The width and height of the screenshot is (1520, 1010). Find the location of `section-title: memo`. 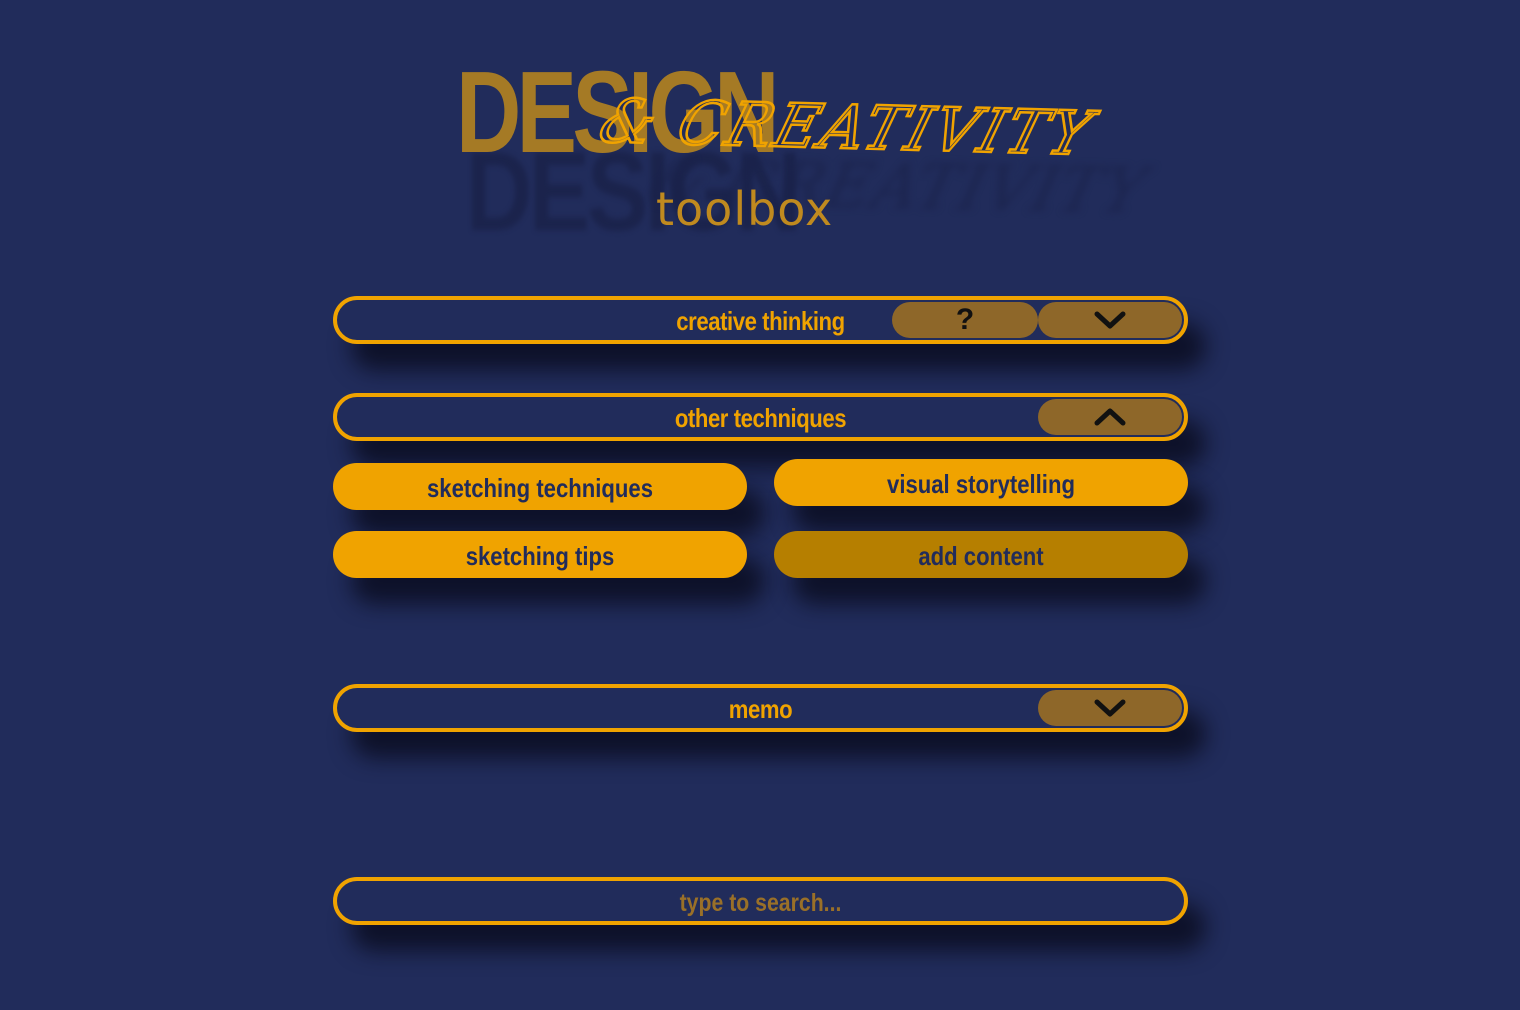

section-title: memo is located at coordinates (760, 709).